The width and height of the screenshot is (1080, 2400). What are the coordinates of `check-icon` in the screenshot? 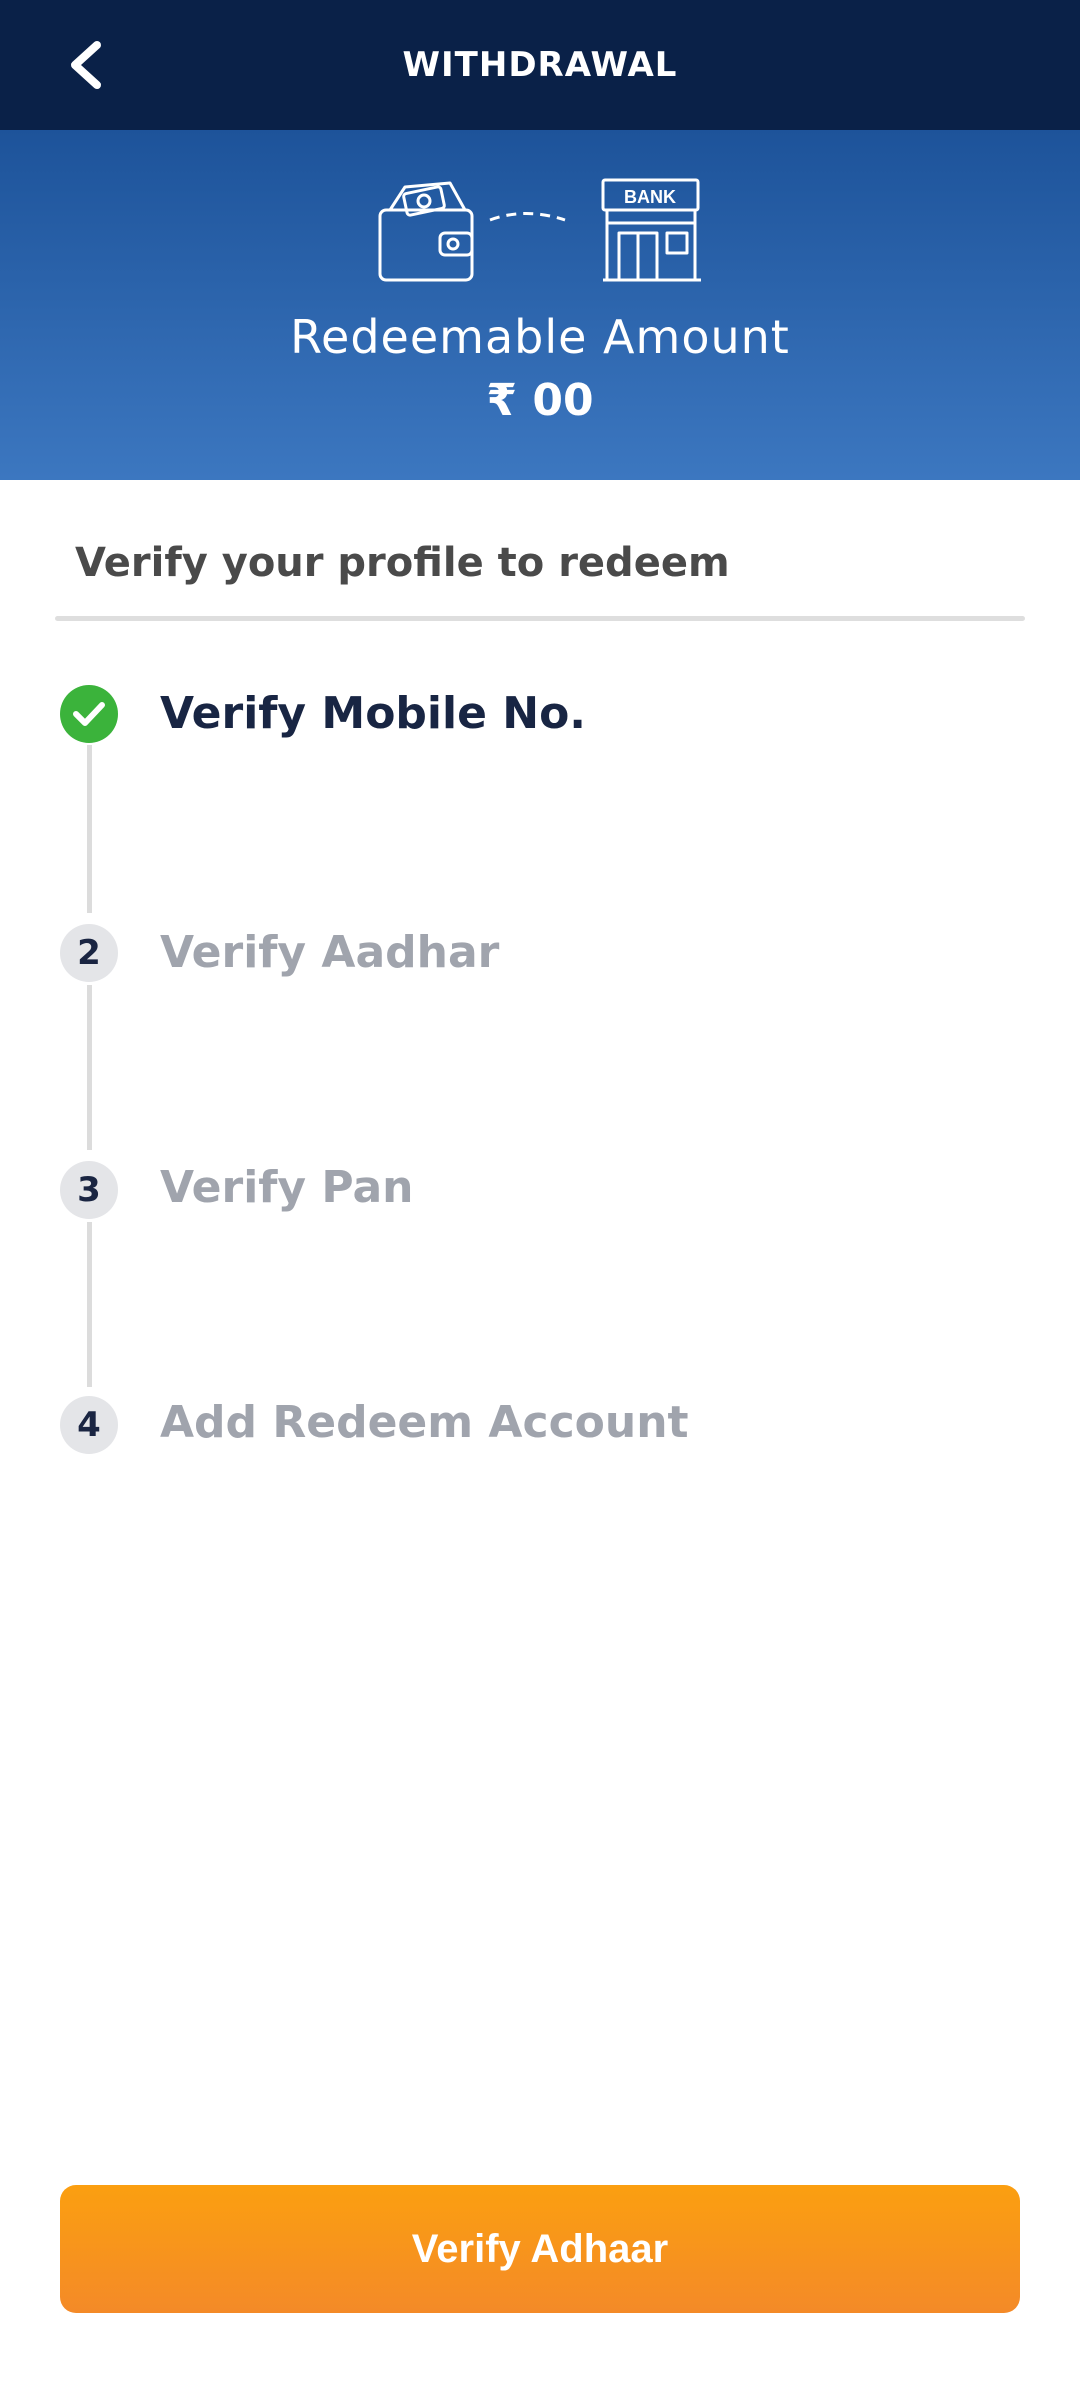 It's located at (89, 714).